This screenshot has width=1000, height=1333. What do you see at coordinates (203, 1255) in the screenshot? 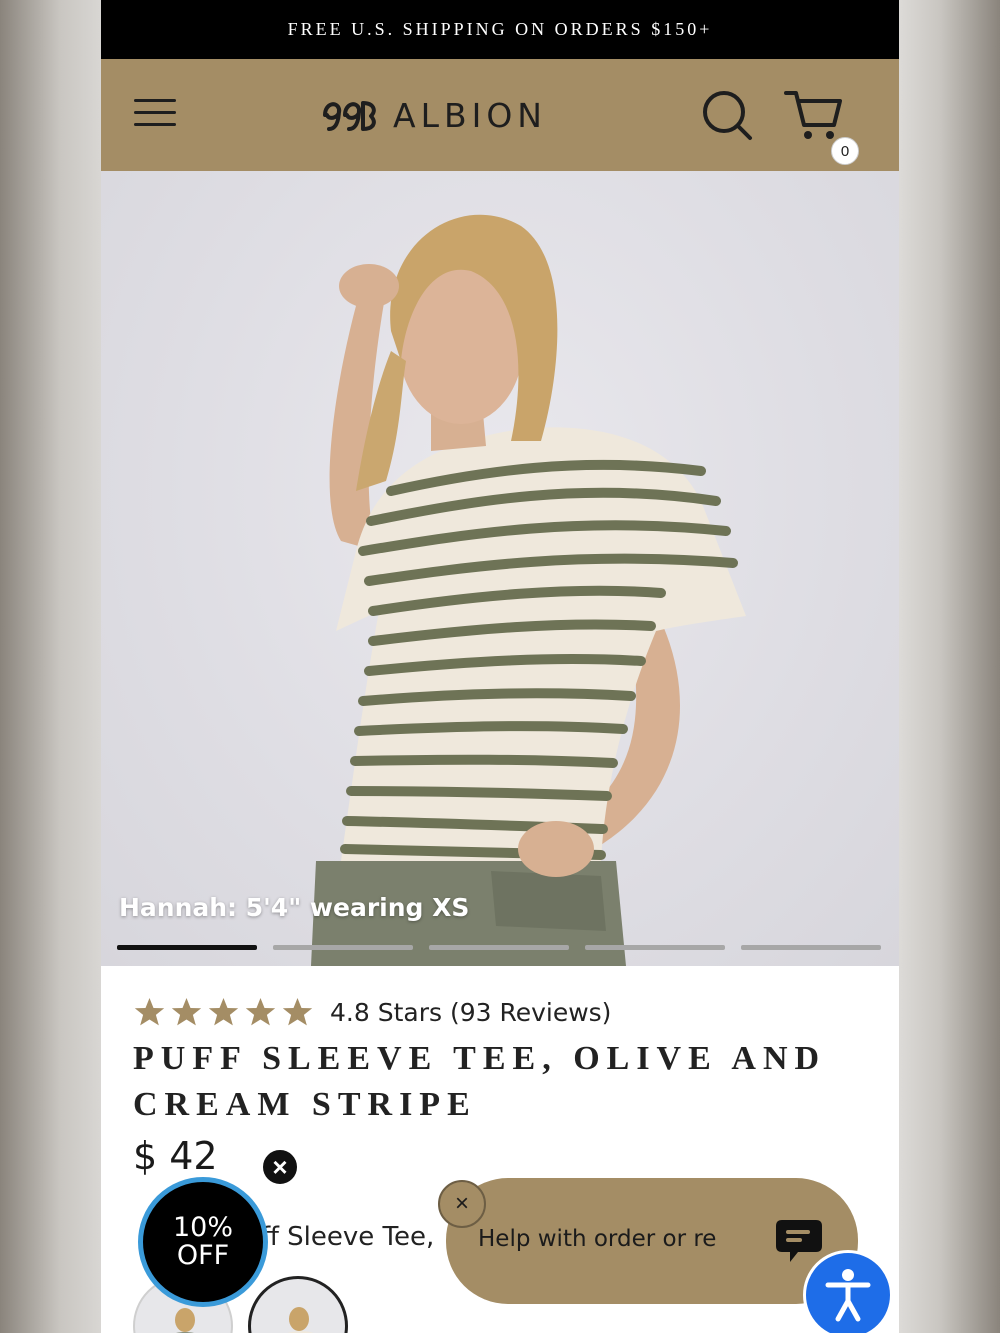
I see `discount-line2: OFF` at bounding box center [203, 1255].